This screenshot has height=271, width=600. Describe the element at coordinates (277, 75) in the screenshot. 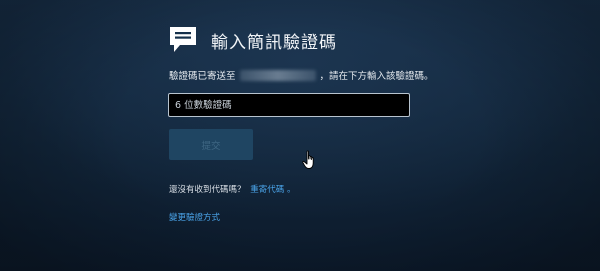

I see `masked-phone-number` at that location.